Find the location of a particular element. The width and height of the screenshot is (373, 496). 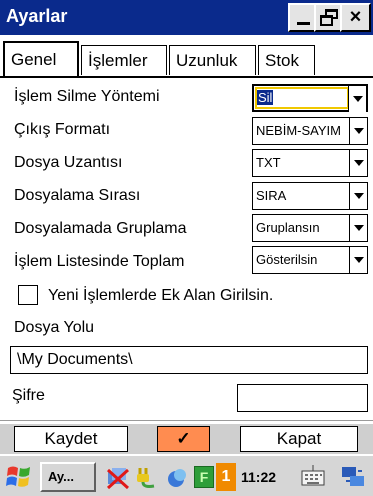

clock: 11:22 is located at coordinates (266, 477).